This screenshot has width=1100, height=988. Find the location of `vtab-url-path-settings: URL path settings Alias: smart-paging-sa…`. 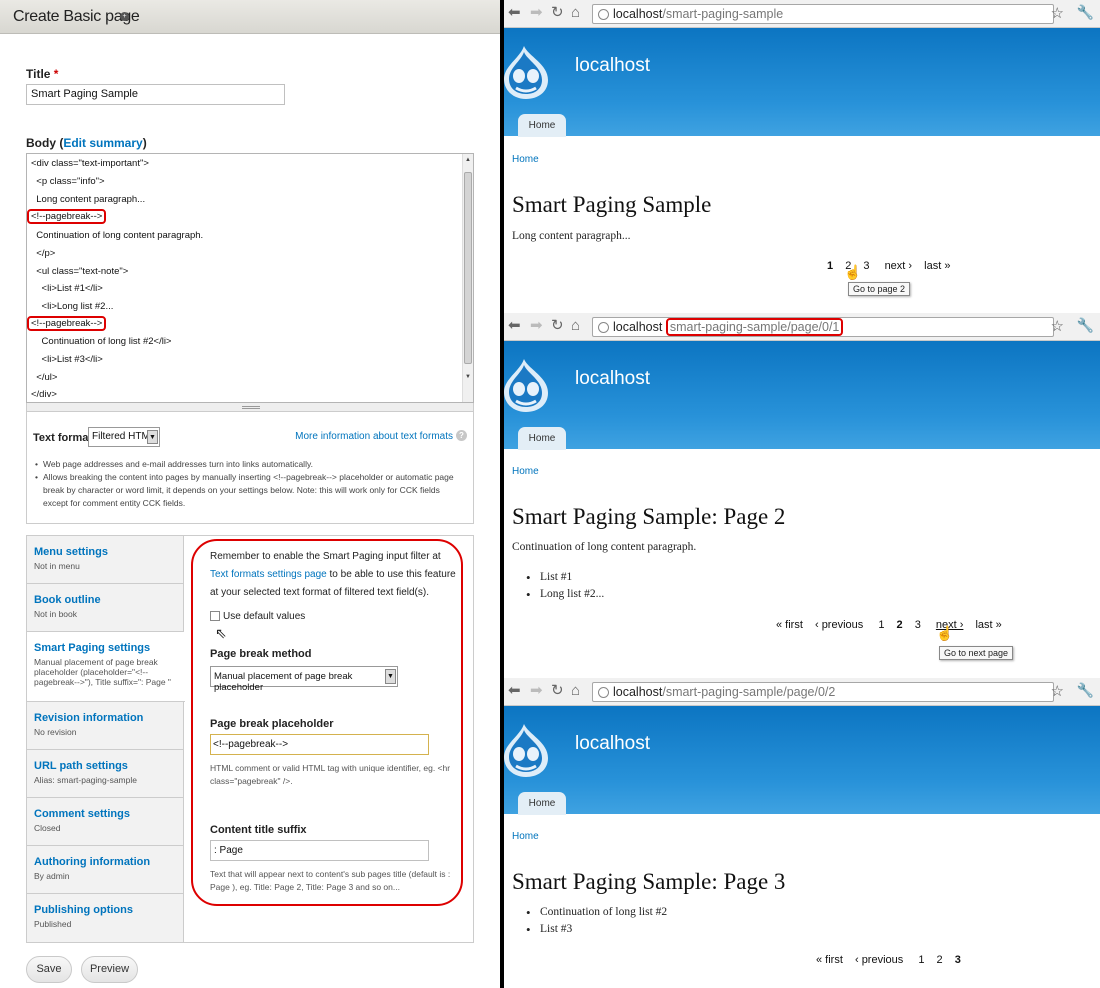

vtab-url-path-settings: URL path settings Alias: smart-paging-sa… is located at coordinates (105, 774).